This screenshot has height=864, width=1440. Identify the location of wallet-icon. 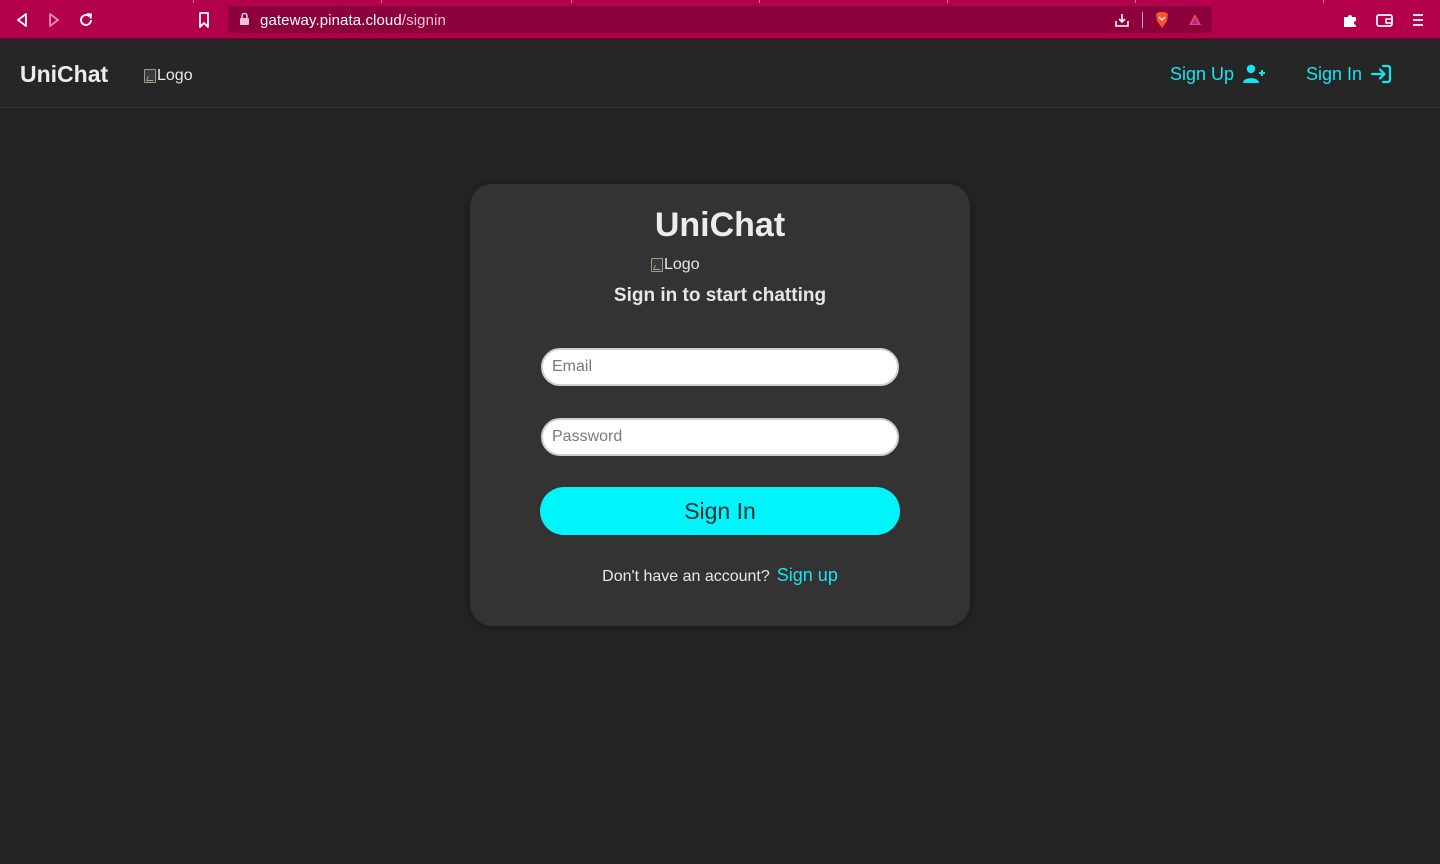
(1384, 20).